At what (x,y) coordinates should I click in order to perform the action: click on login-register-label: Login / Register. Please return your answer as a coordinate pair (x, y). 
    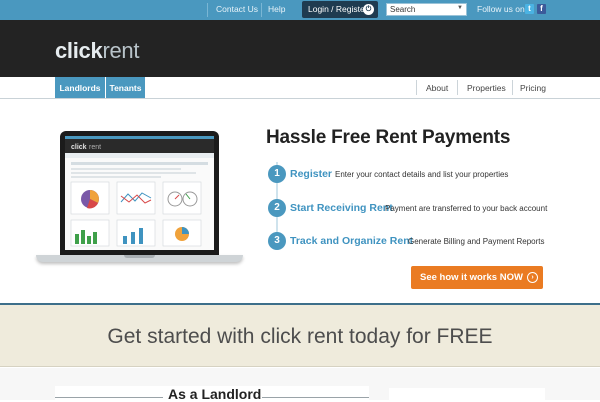
    Looking at the image, I should click on (338, 9).